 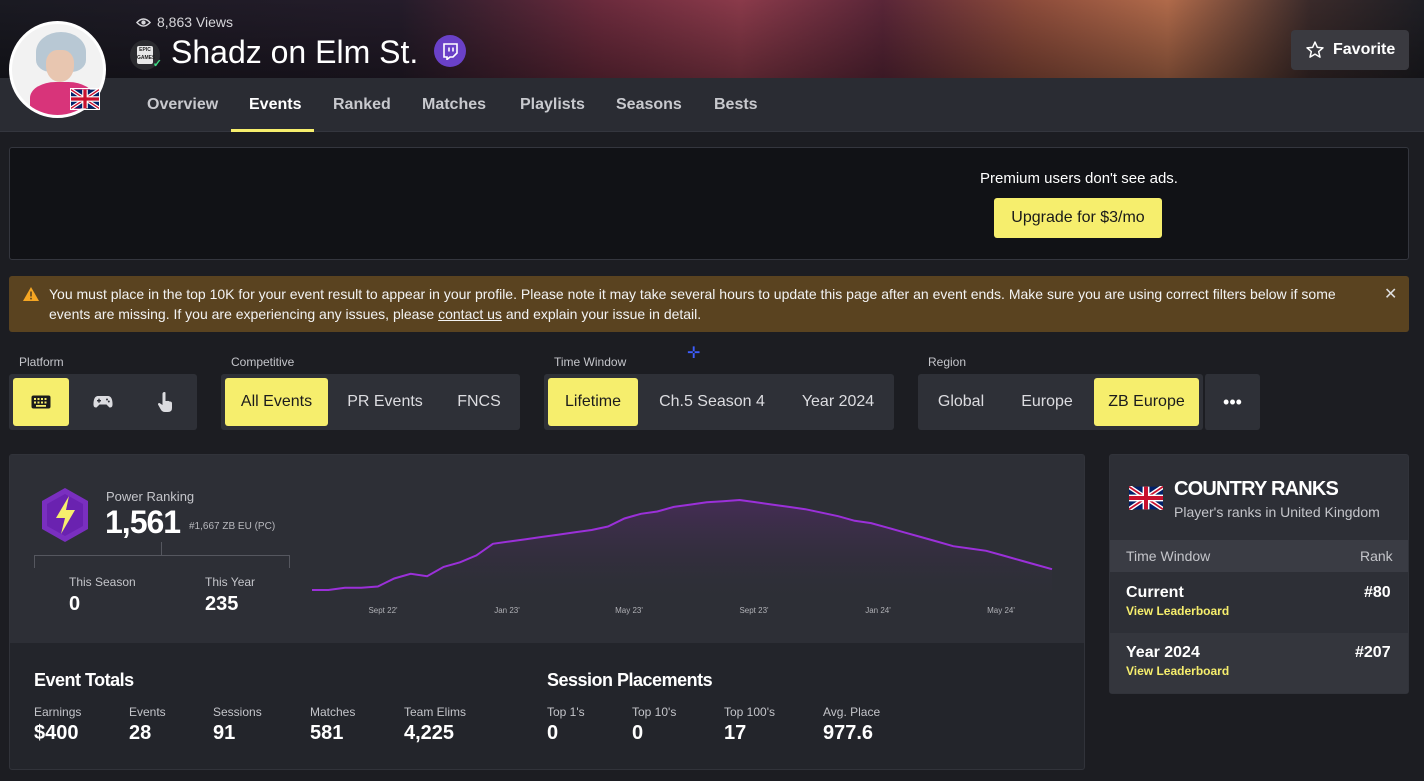 I want to click on sessions-value: 91, so click(x=224, y=733).